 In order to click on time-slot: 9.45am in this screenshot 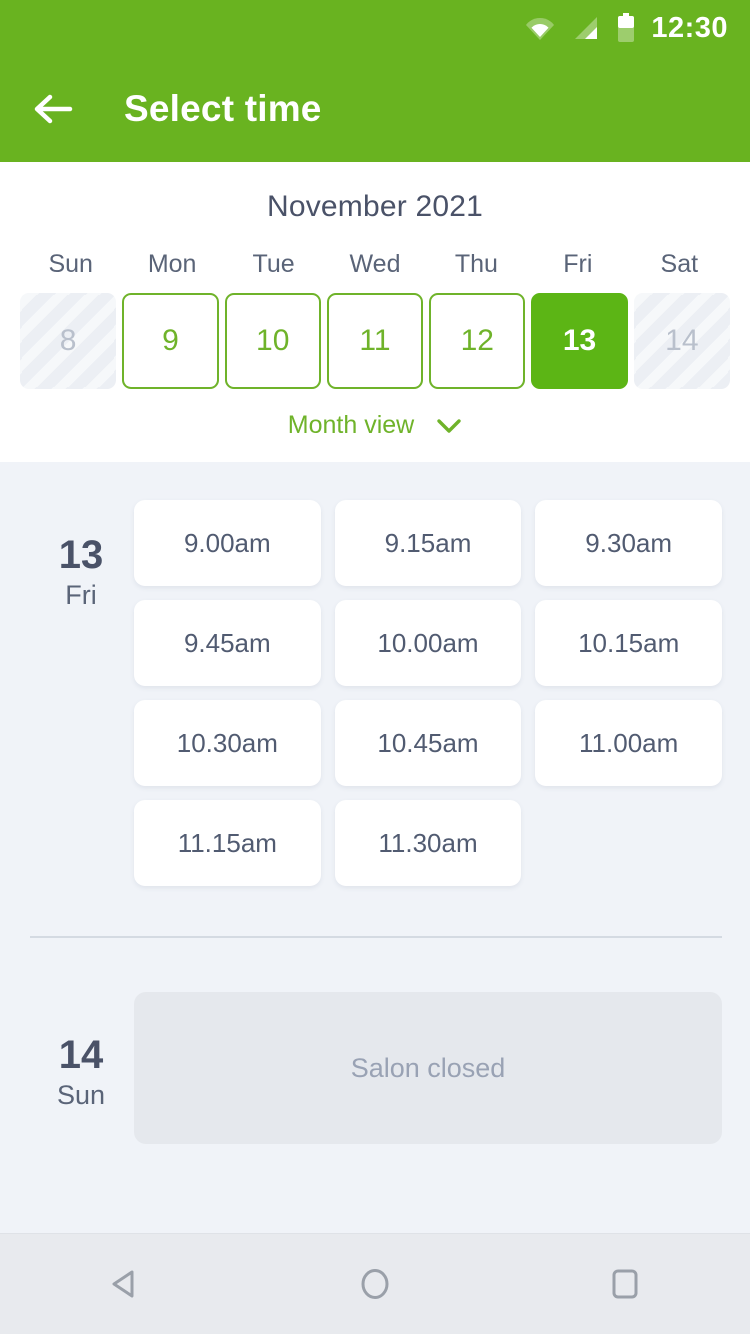, I will do `click(227, 643)`.